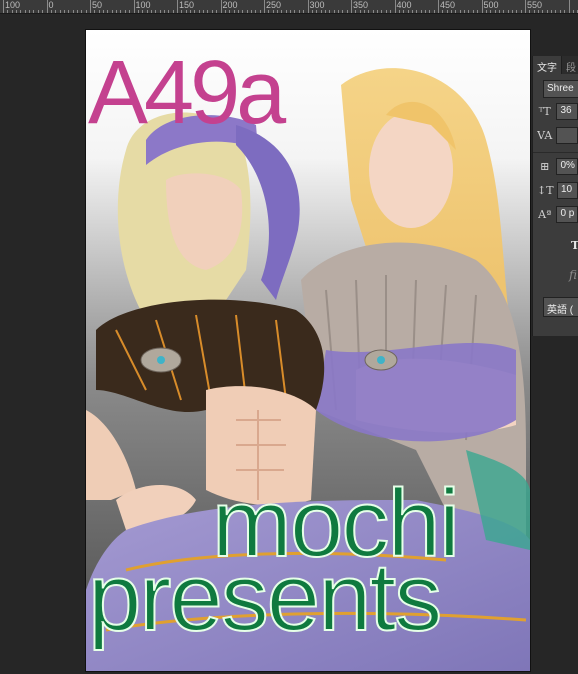  I want to click on tracking-field, so click(567, 135).